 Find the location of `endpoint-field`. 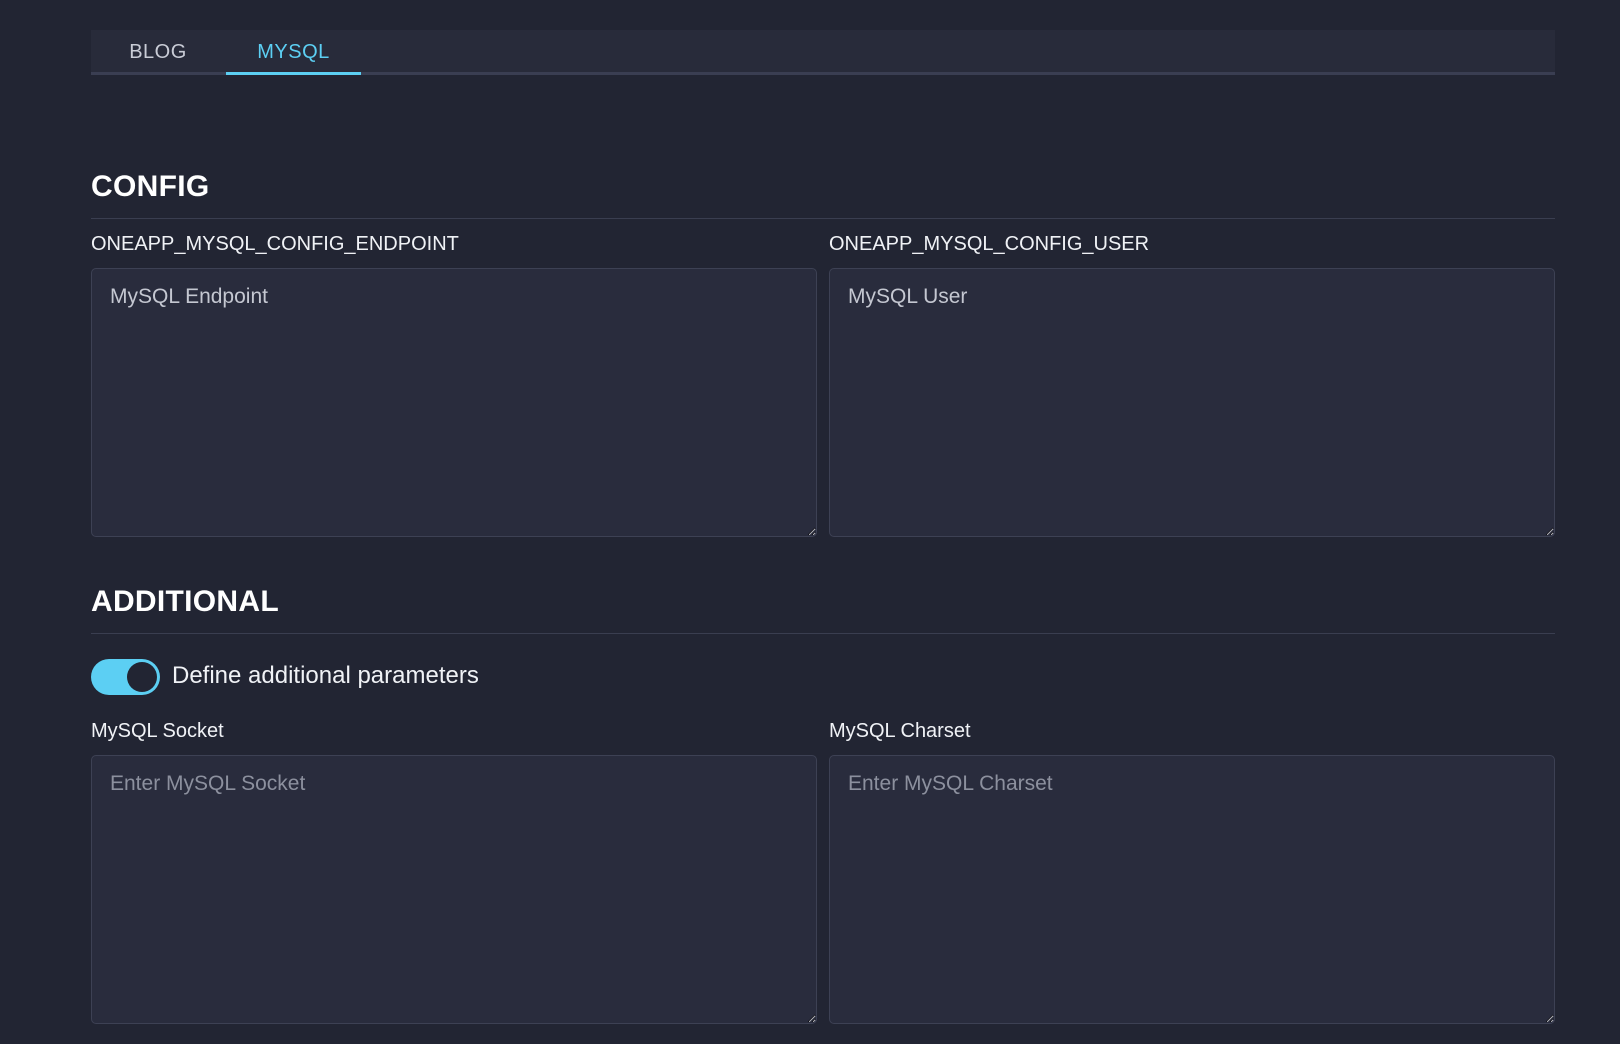

endpoint-field is located at coordinates (454, 402).